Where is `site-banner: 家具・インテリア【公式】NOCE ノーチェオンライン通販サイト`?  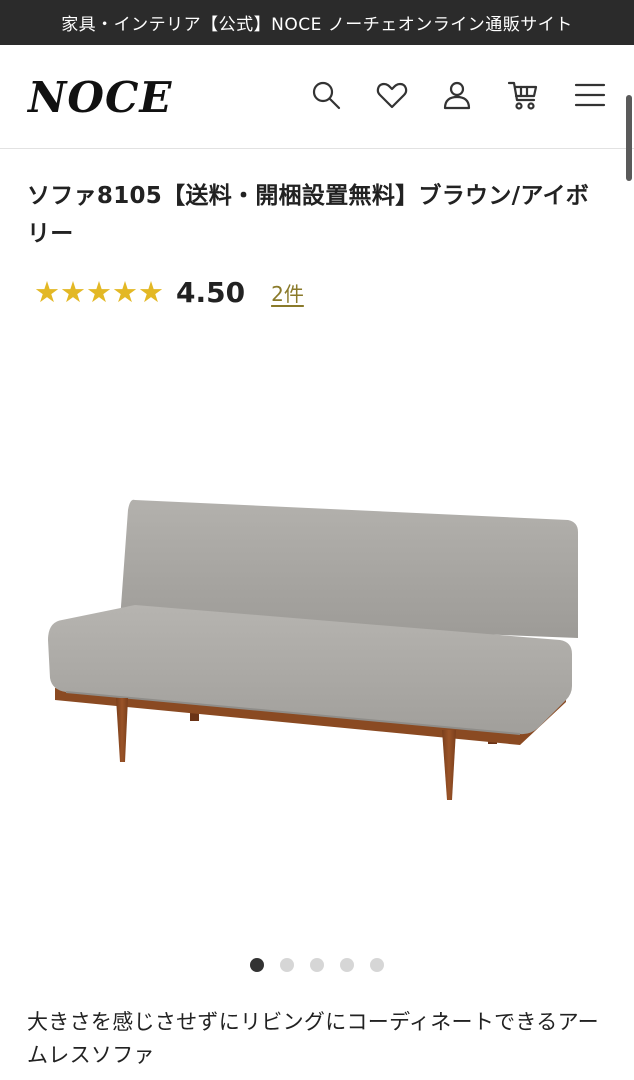
site-banner: 家具・インテリア【公式】NOCE ノーチェオンライン通販サイト is located at coordinates (317, 22).